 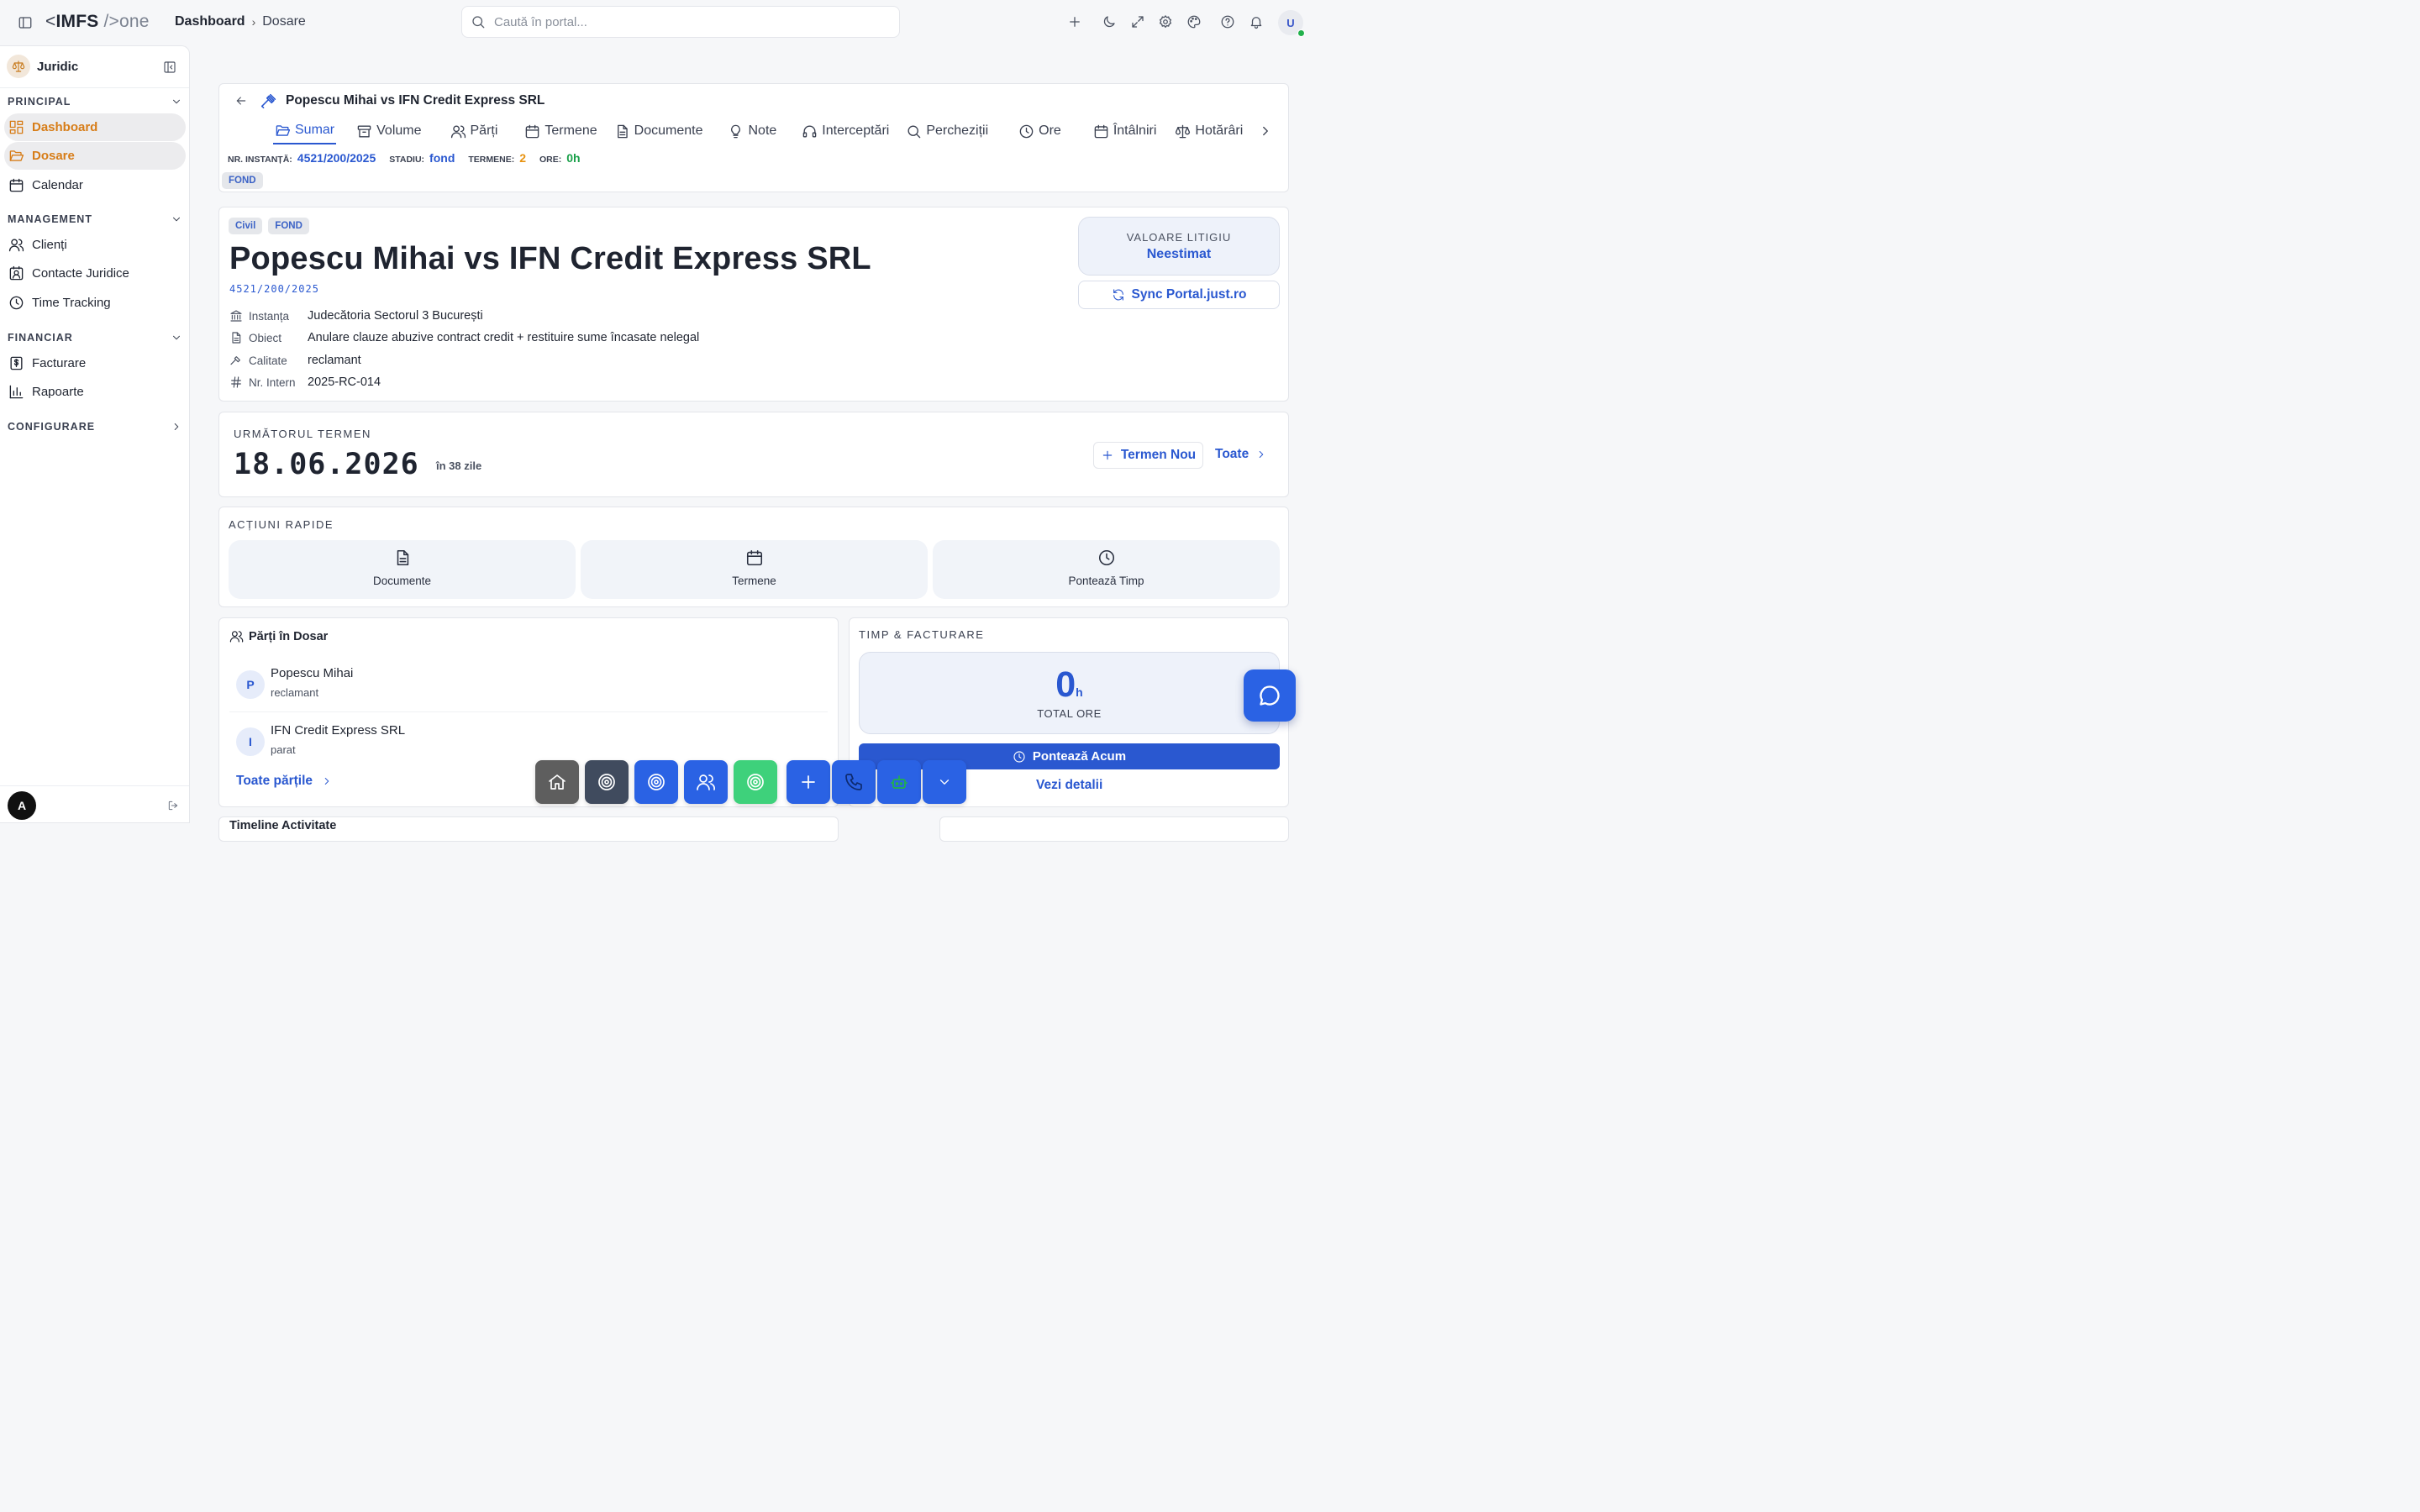 I want to click on document-icon, so click(x=236, y=338).